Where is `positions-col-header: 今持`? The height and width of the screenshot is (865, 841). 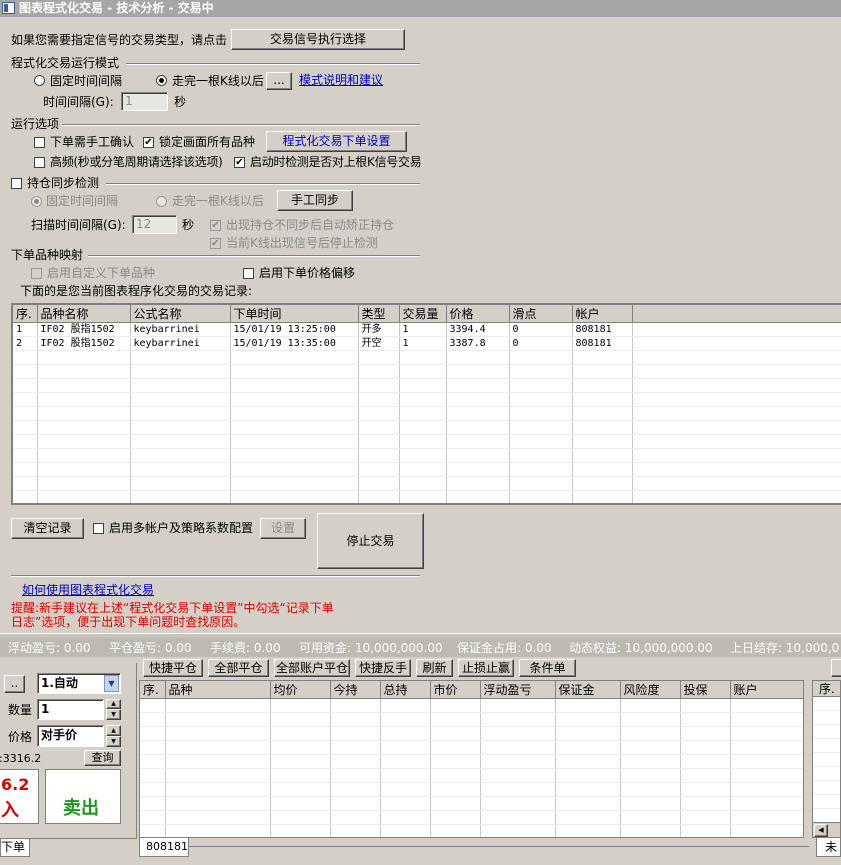
positions-col-header: 今持 is located at coordinates (355, 690).